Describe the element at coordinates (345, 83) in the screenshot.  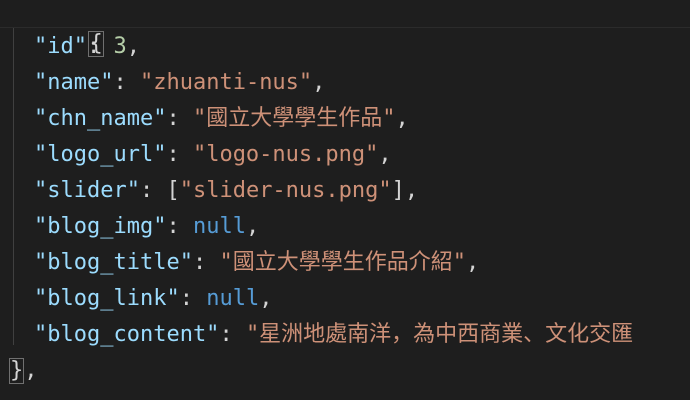
I see `code-line-name: "name": "zhuanti-nus",` at that location.